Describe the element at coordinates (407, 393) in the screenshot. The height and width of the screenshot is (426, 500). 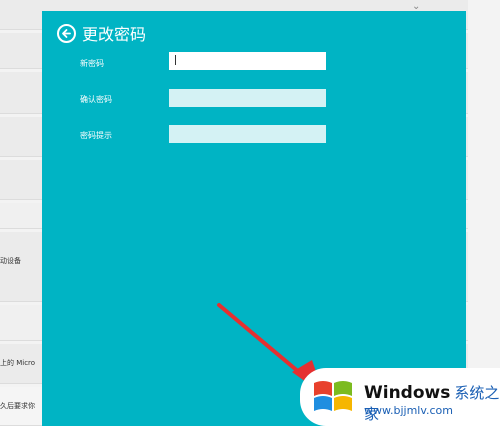
I see `watermark-brand: Windows` at that location.